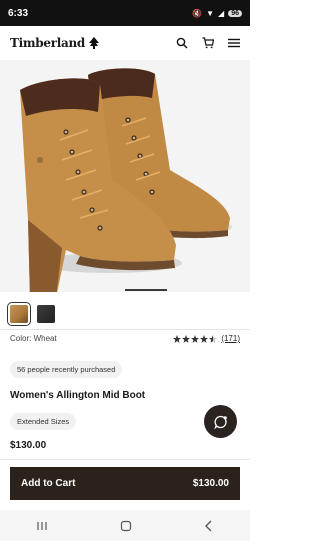  I want to click on tree-icon, so click(93, 43).